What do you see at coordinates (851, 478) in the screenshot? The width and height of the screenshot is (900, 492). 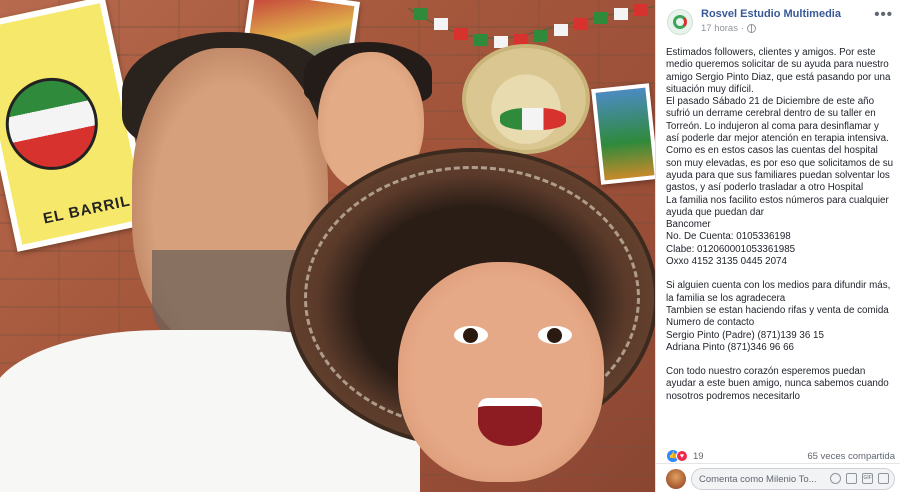 I see `camera-icon` at bounding box center [851, 478].